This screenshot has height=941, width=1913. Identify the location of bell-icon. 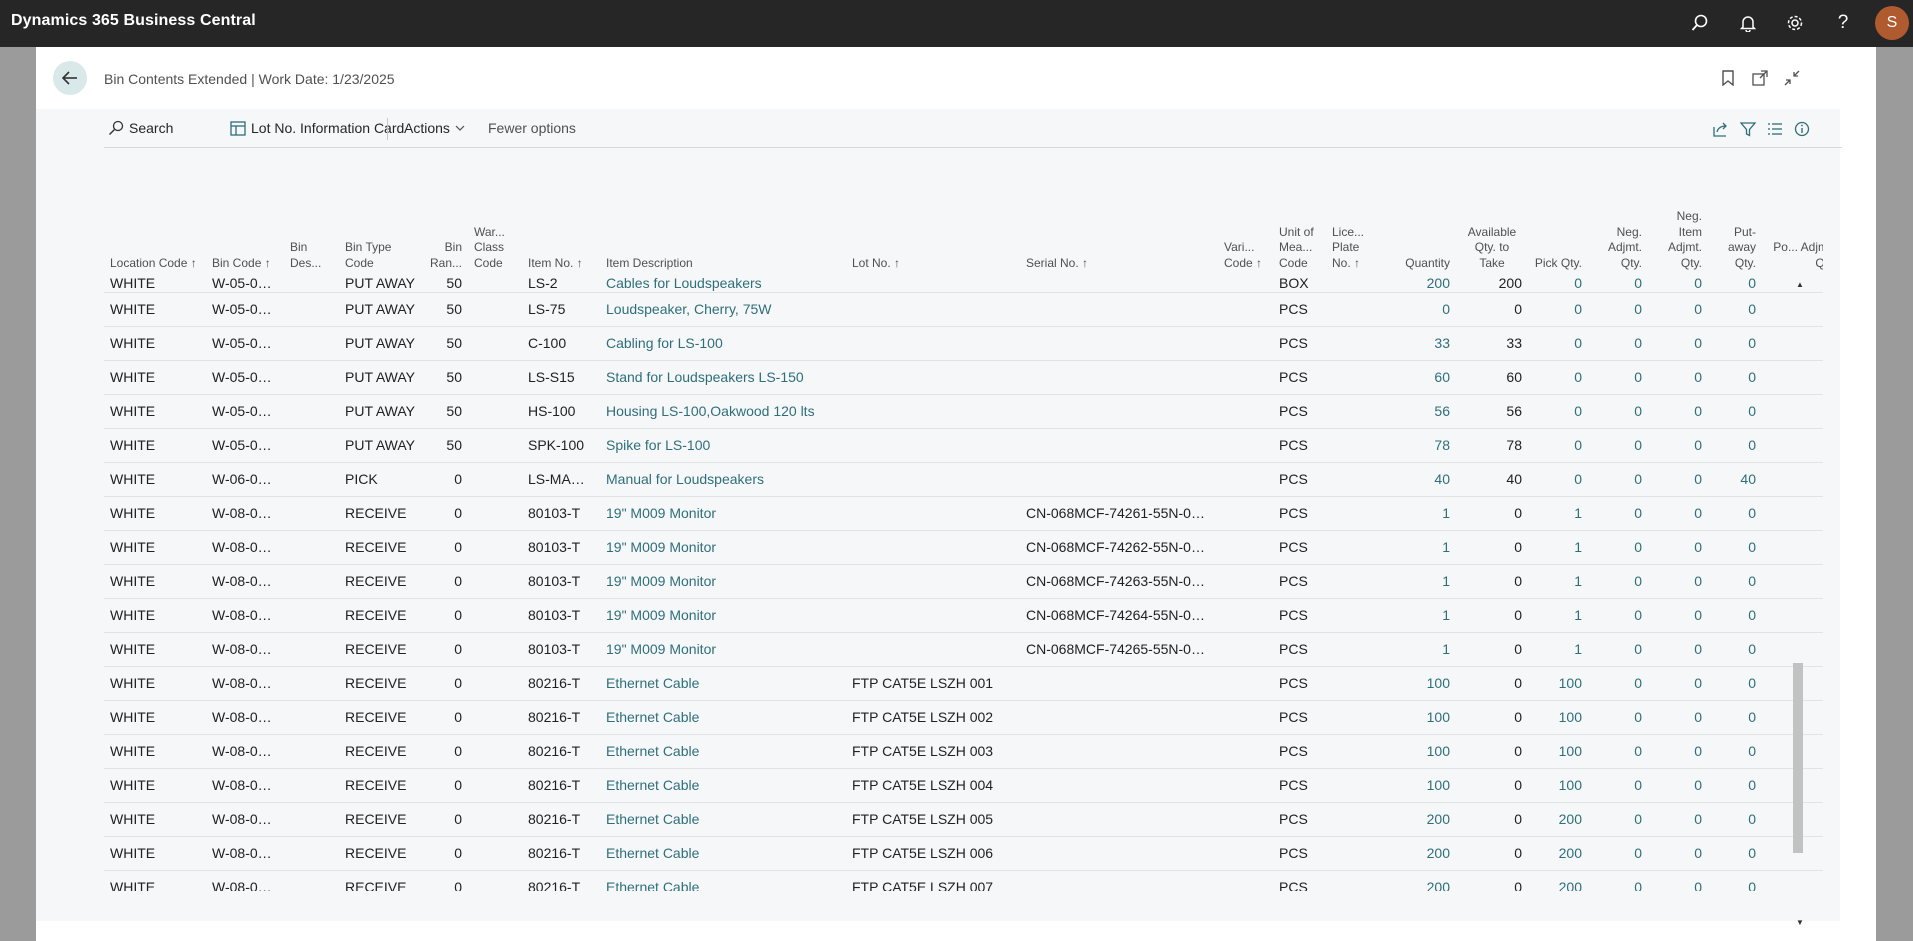
(1748, 23).